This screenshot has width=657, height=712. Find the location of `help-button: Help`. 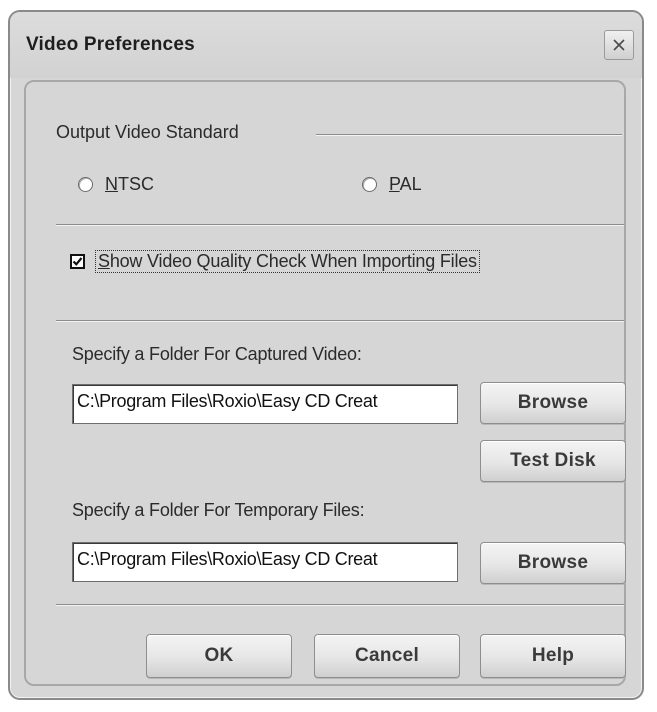

help-button: Help is located at coordinates (553, 656).